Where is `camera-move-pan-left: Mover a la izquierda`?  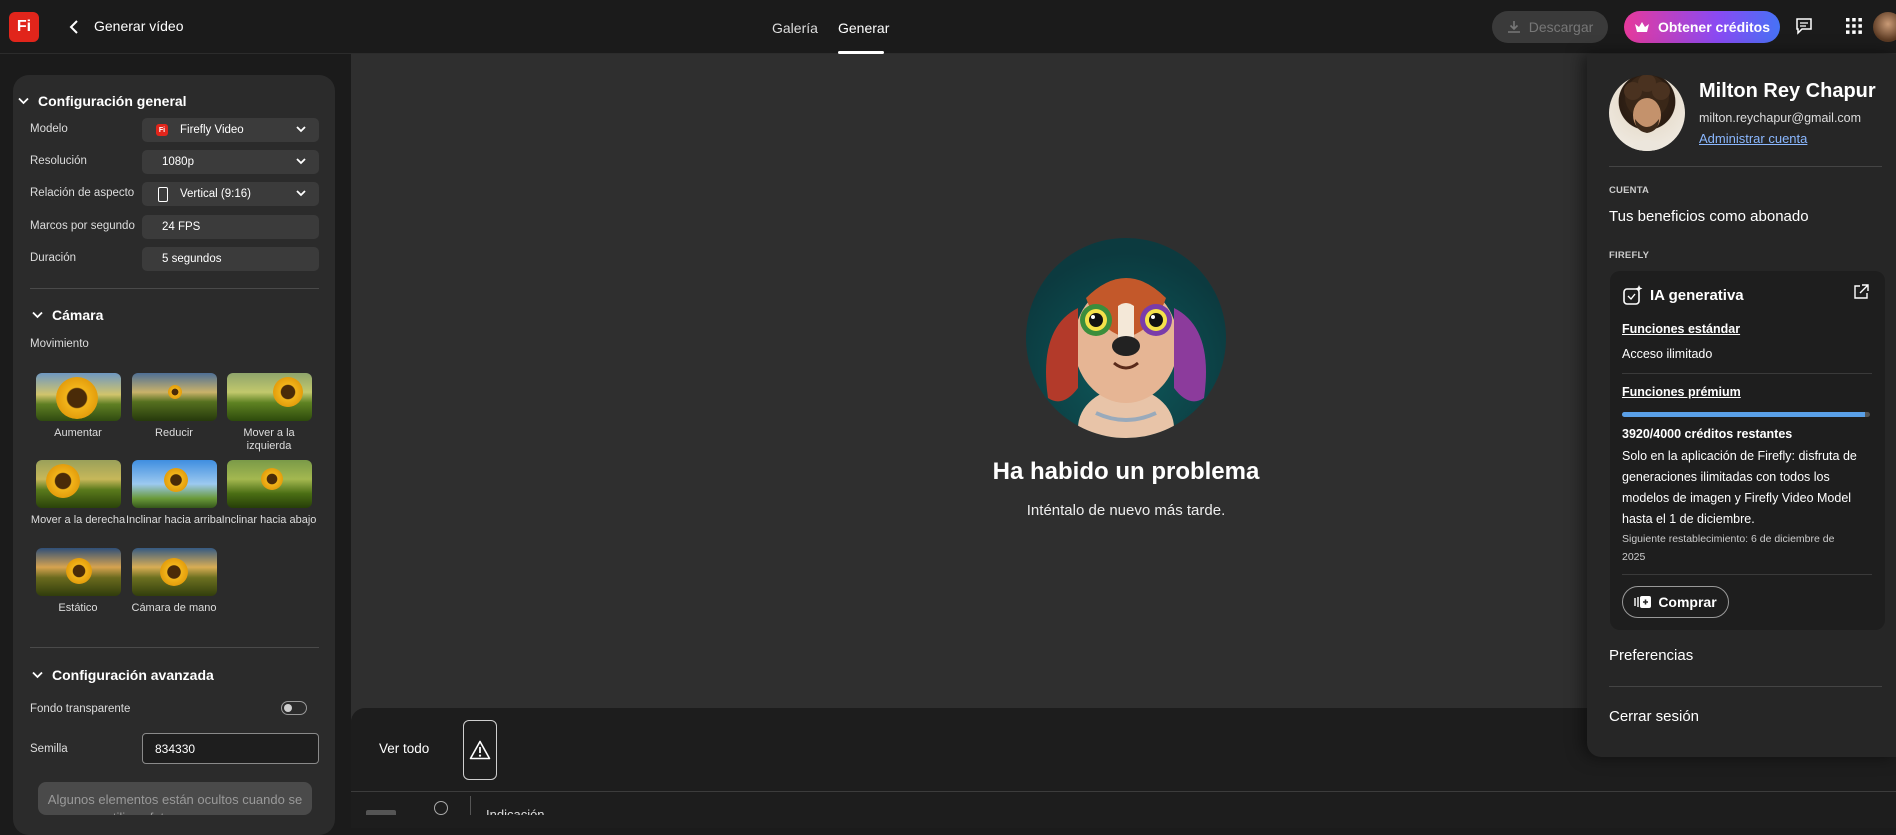
camera-move-pan-left: Mover a la izquierda is located at coordinates (269, 412).